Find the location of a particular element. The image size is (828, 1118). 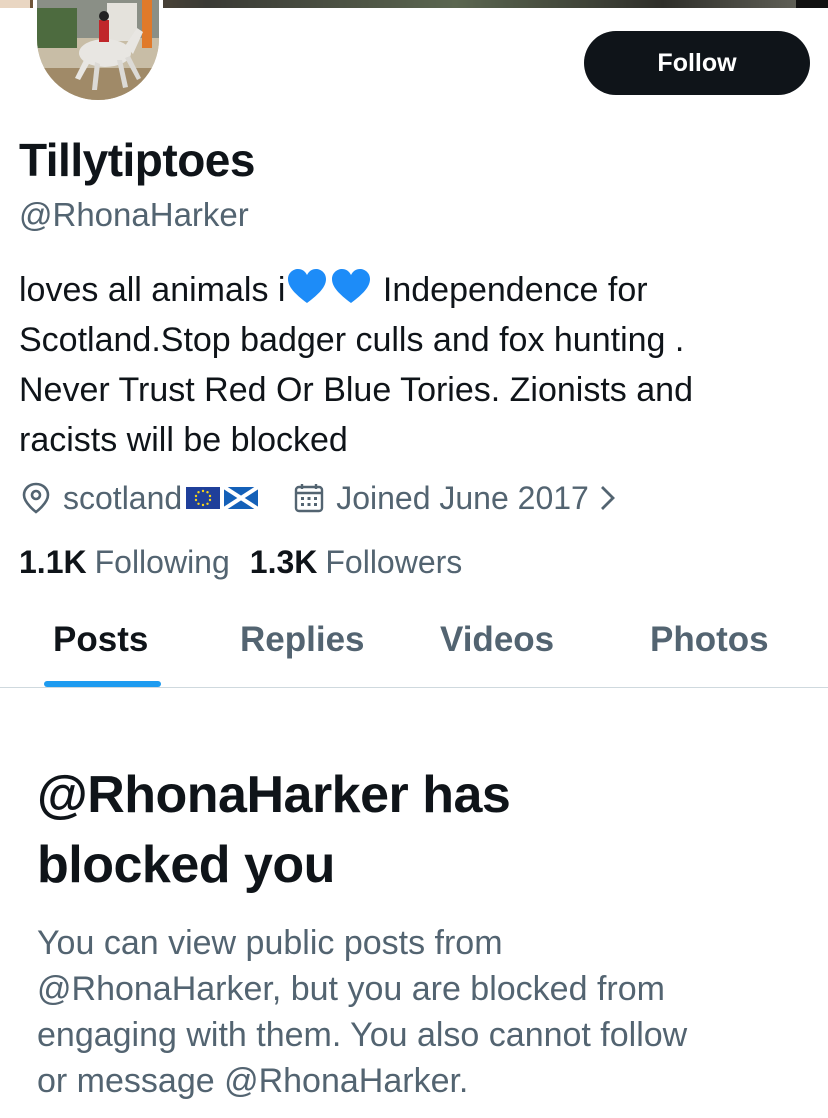

avatar is located at coordinates (98, 52).